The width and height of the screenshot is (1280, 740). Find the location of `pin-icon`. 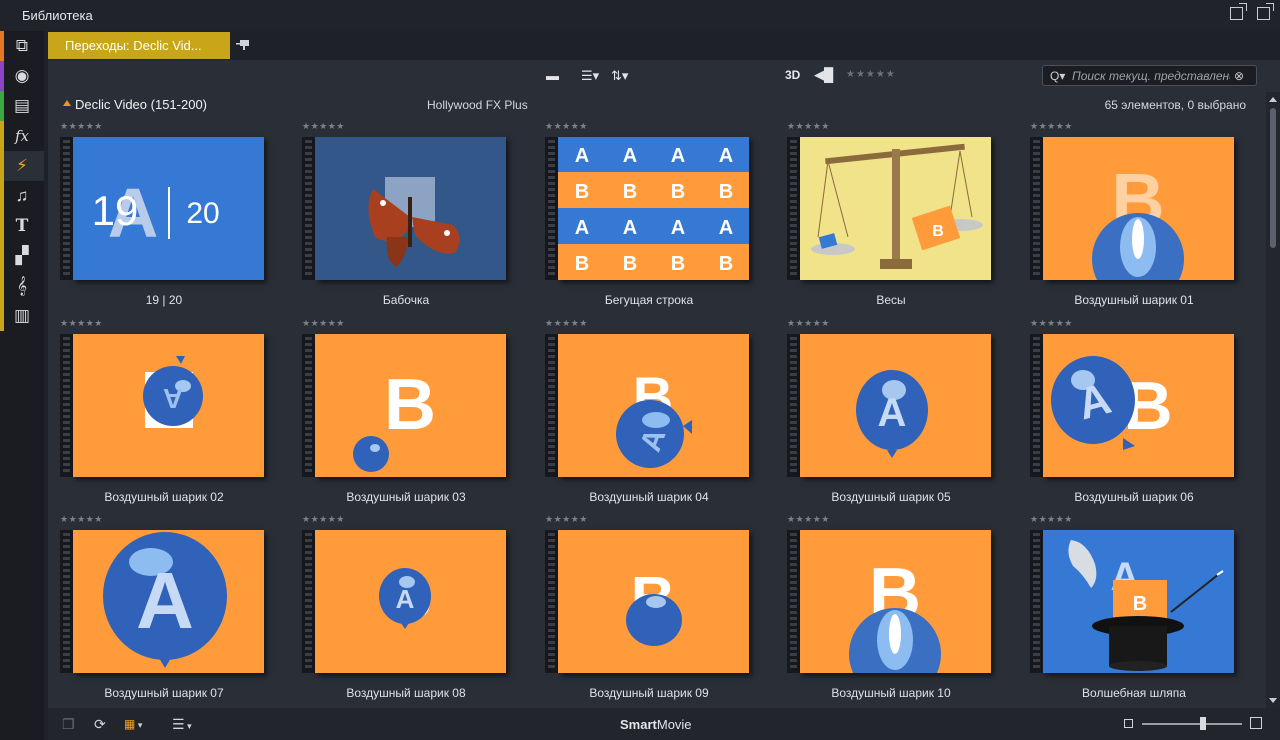

pin-icon is located at coordinates (243, 44).